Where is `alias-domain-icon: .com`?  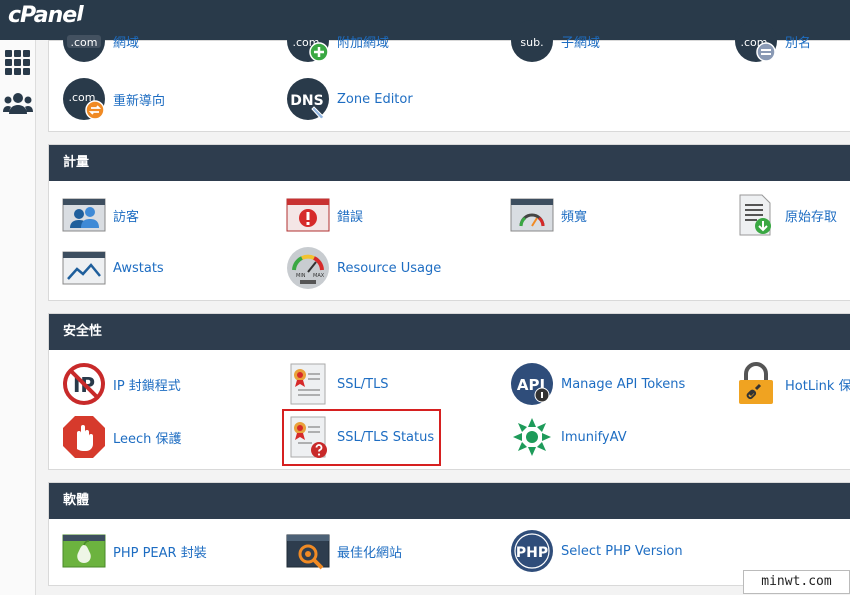 alias-domain-icon: .com is located at coordinates (756, 41).